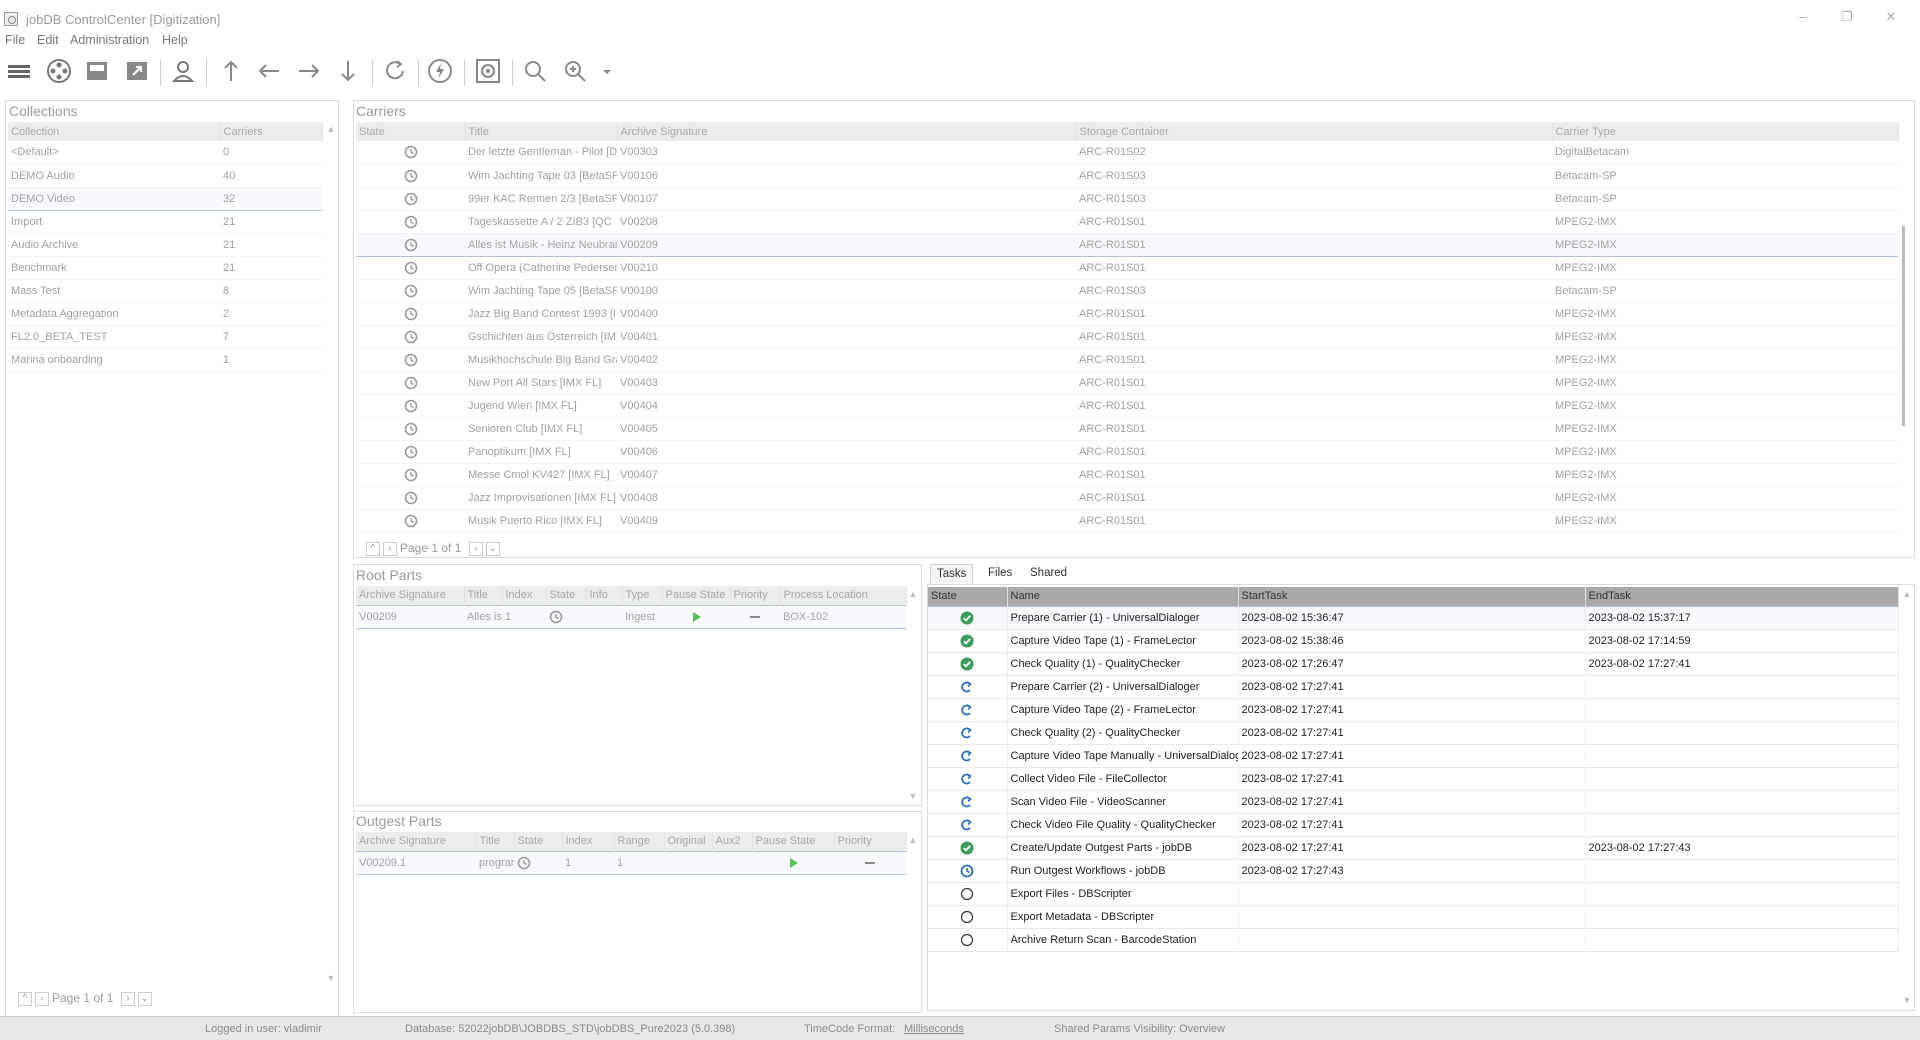 This screenshot has width=1920, height=1040. Describe the element at coordinates (411, 131) in the screenshot. I see `column-header-state: State` at that location.